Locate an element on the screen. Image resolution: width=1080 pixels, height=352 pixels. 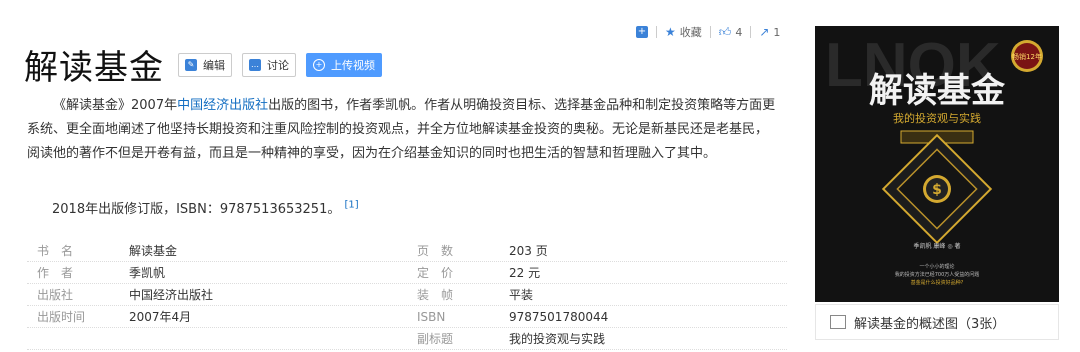
cover-author: 季凯帆 康峰 ◎ 著 is located at coordinates (937, 246).